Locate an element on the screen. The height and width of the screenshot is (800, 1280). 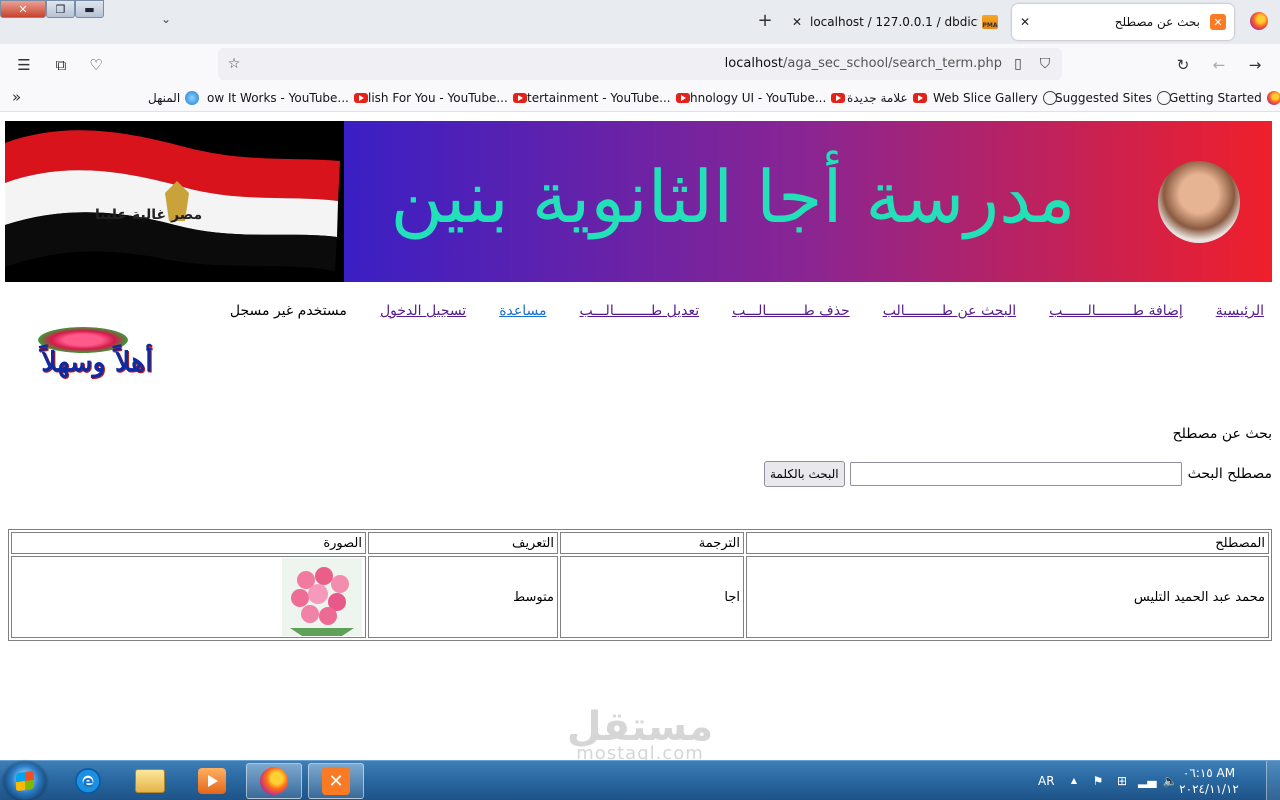
manhal-icon is located at coordinates (192, 98).